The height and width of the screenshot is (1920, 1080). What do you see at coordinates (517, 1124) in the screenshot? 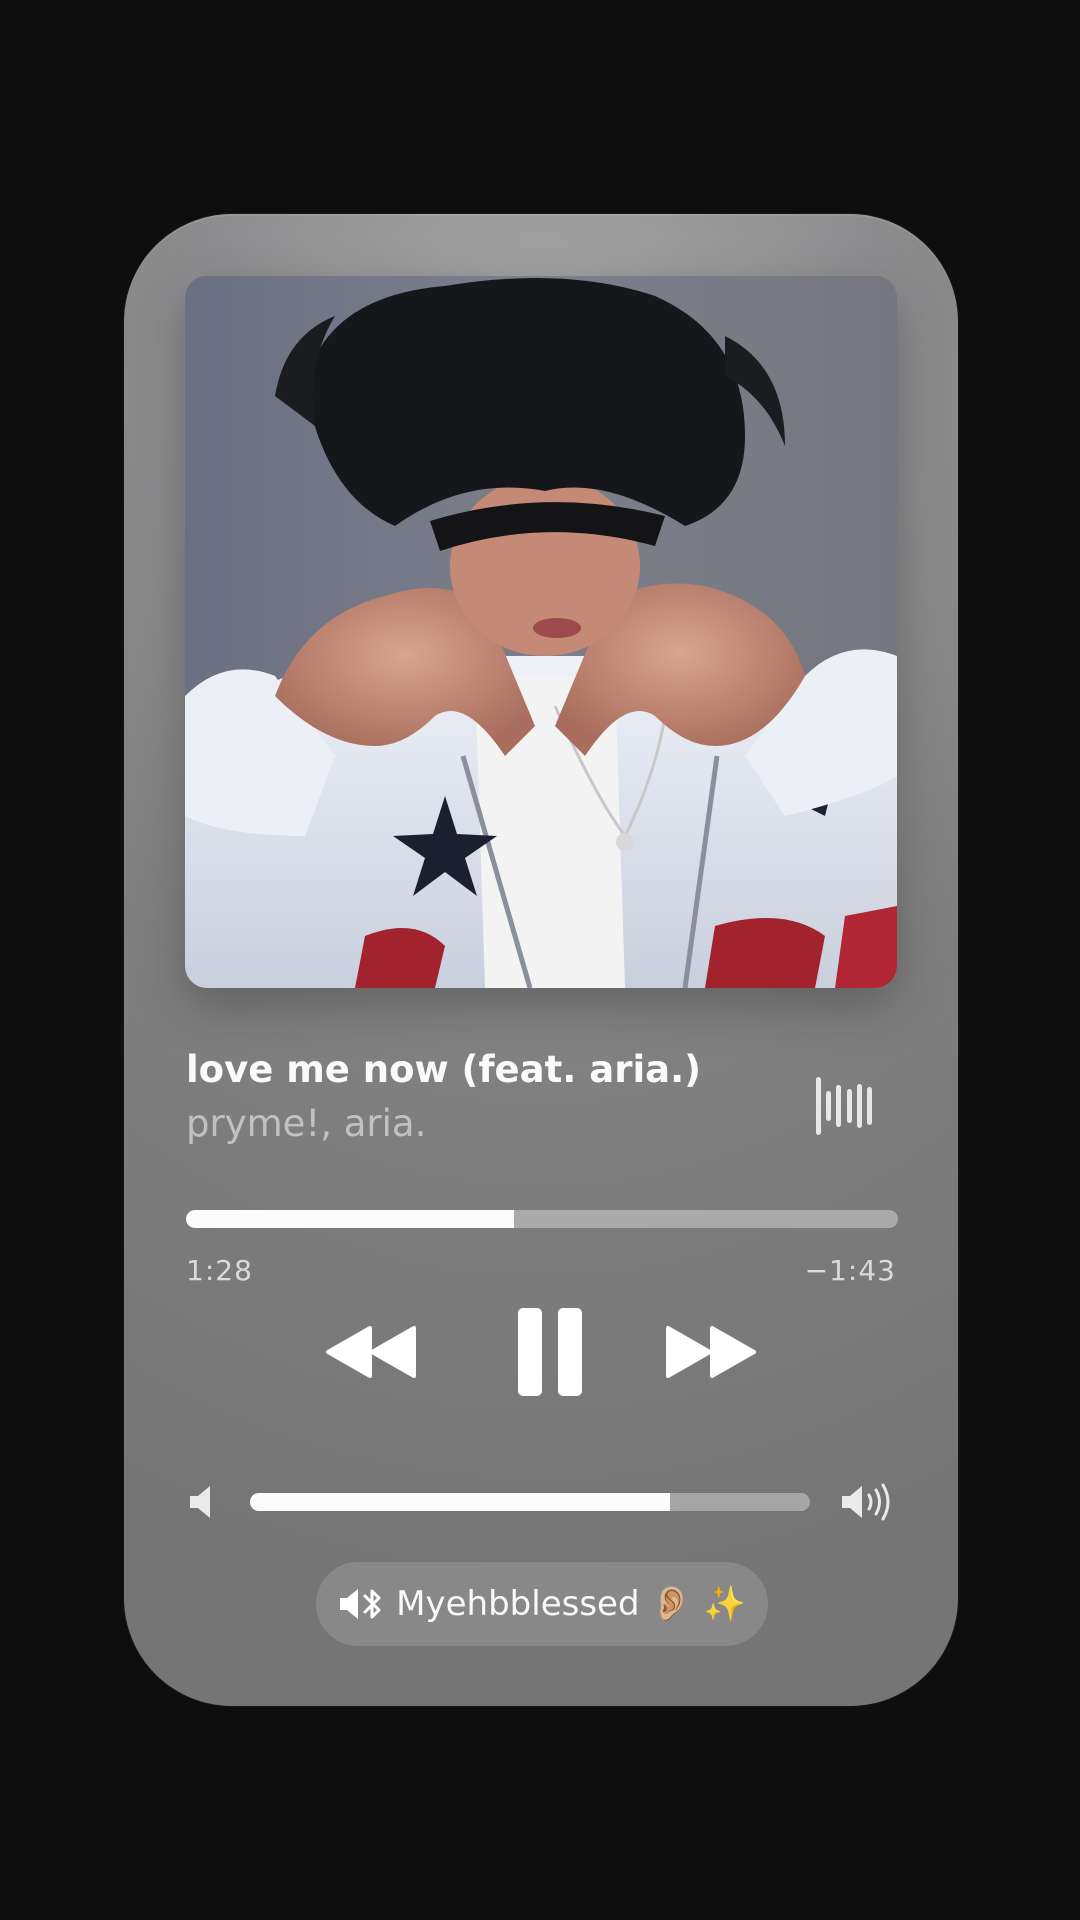
I see `track-artist: pryme!, aria.` at bounding box center [517, 1124].